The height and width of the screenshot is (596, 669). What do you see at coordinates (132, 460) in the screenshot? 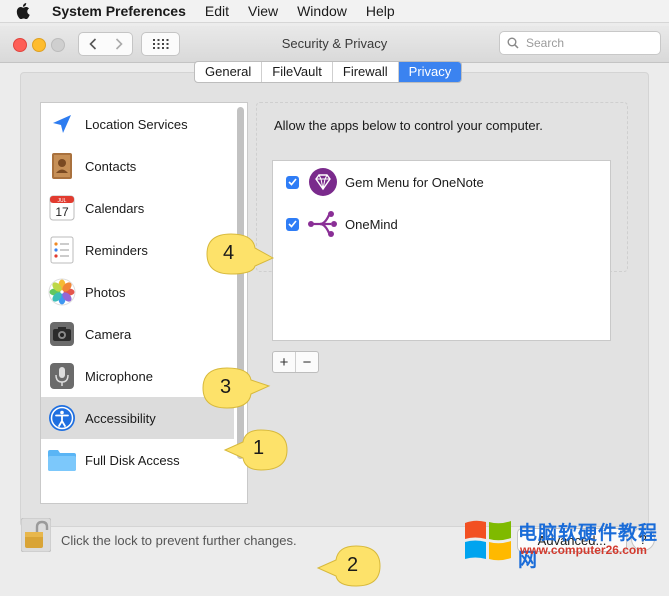
I see `category-label: Full Disk Access` at bounding box center [132, 460].